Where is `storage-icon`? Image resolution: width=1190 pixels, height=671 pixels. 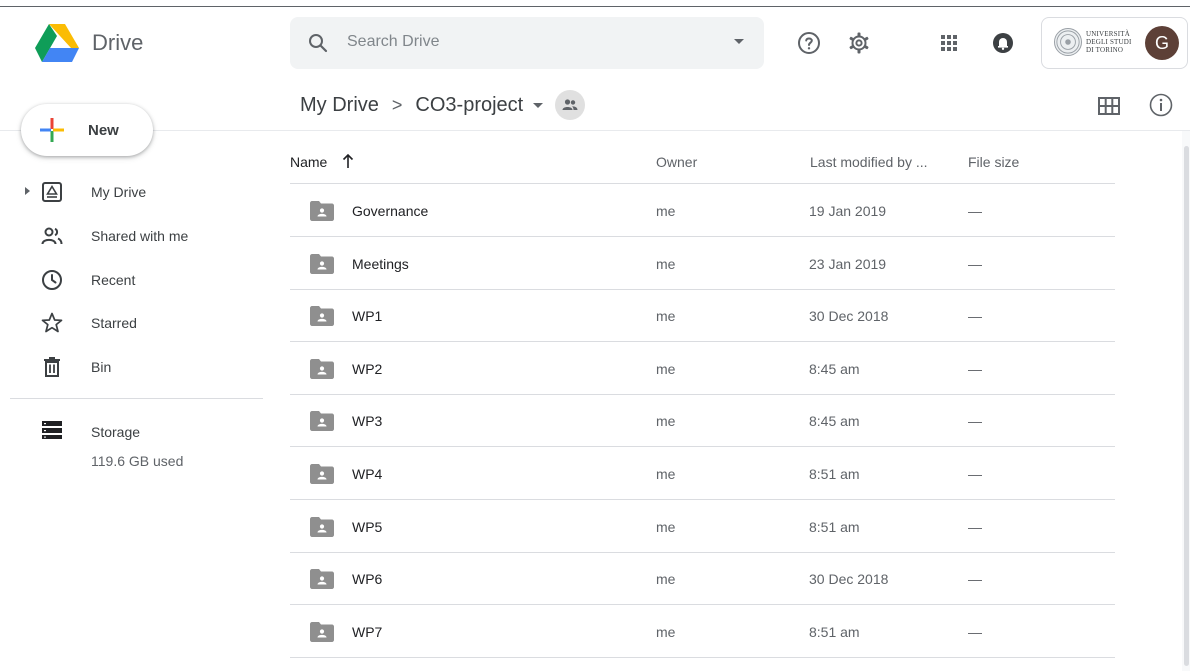
storage-icon is located at coordinates (52, 430).